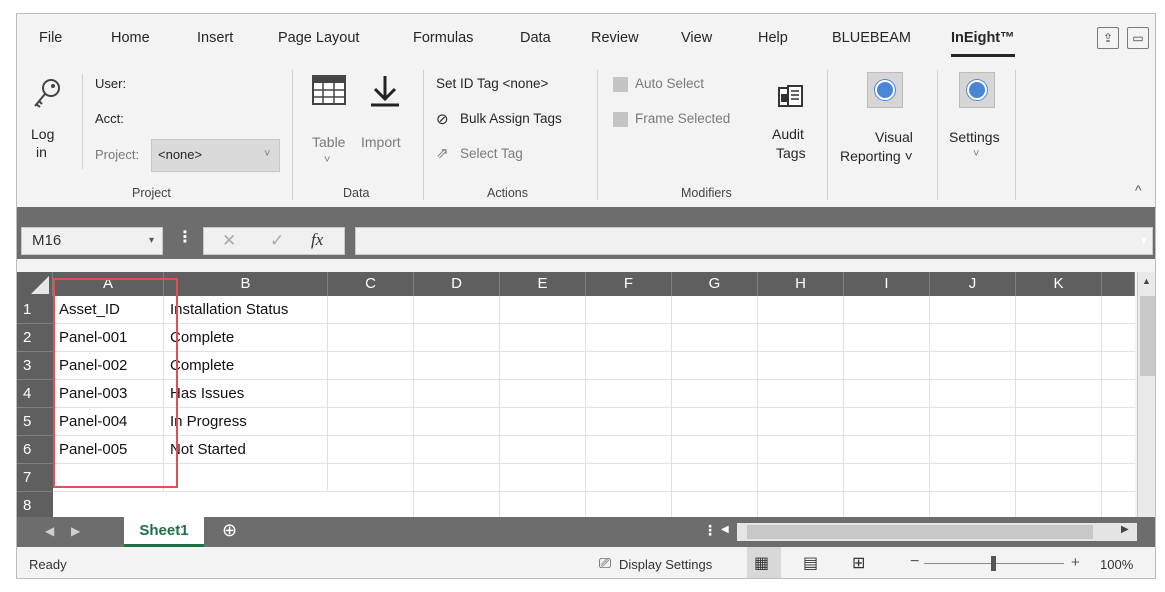 The height and width of the screenshot is (592, 1165). I want to click on expand-formula-icon: ▾, so click(1144, 240).